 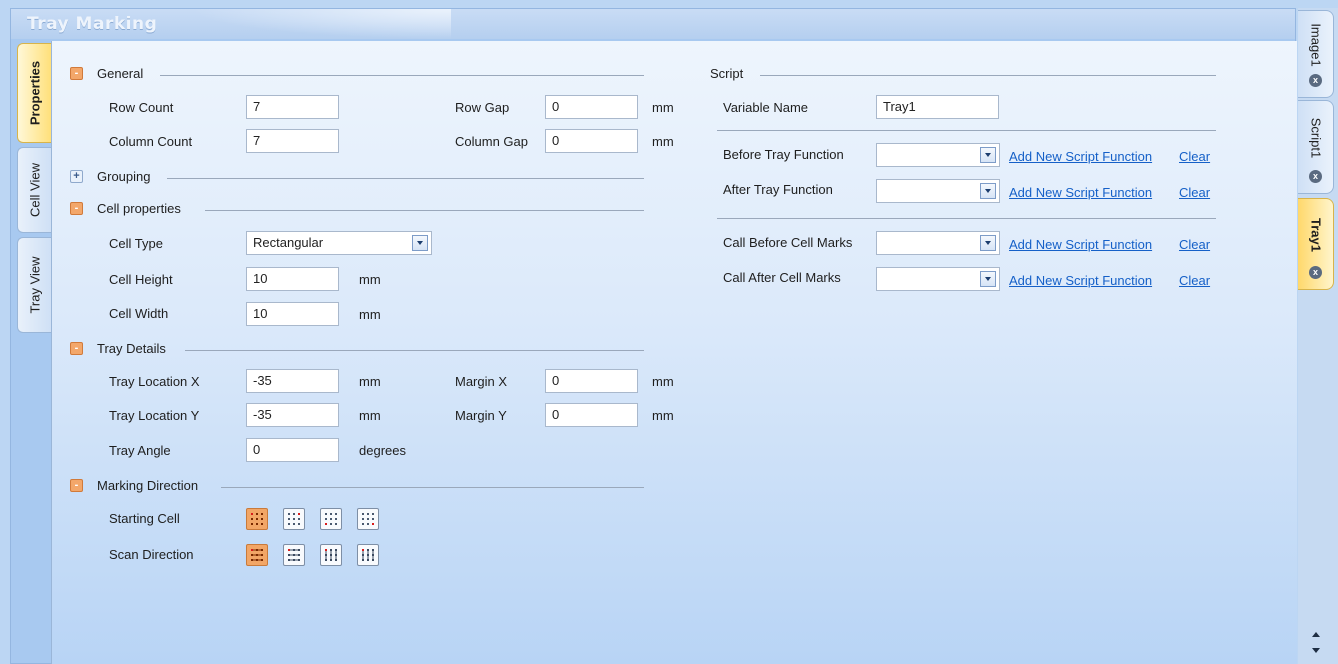 What do you see at coordinates (292, 279) in the screenshot?
I see `cell-height-input: 10` at bounding box center [292, 279].